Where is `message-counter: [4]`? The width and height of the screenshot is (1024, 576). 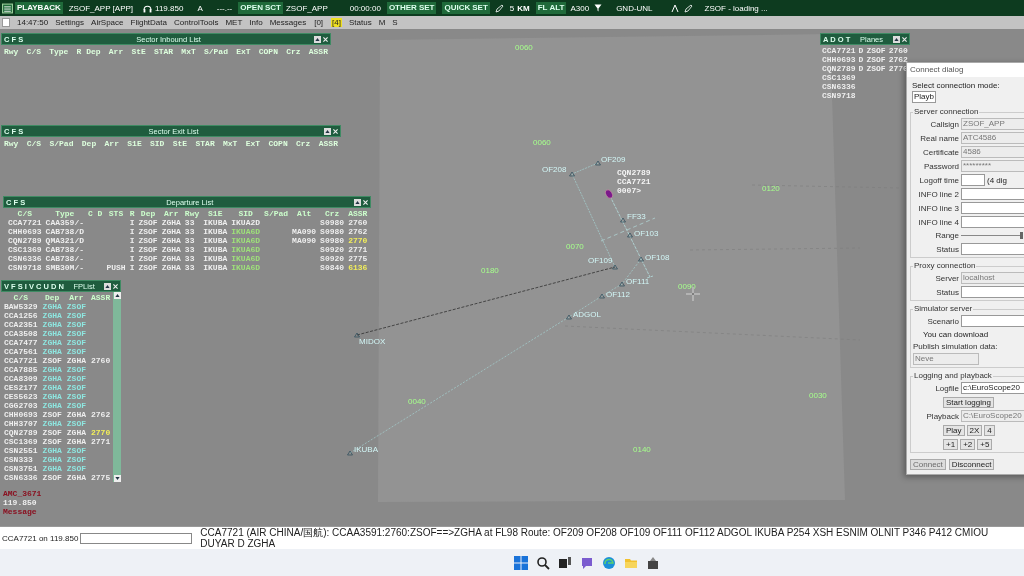 message-counter: [4] is located at coordinates (336, 22).